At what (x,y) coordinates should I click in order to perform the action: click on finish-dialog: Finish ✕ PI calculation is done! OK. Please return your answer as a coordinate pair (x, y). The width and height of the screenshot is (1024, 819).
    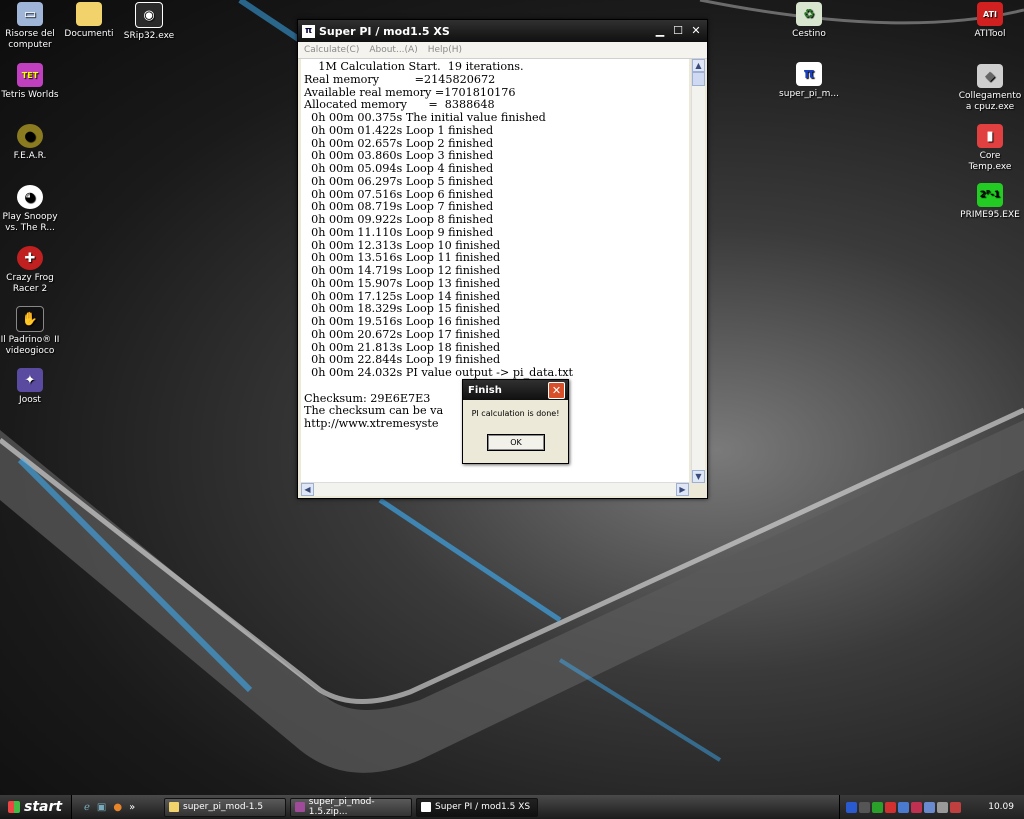
    Looking at the image, I should click on (515, 421).